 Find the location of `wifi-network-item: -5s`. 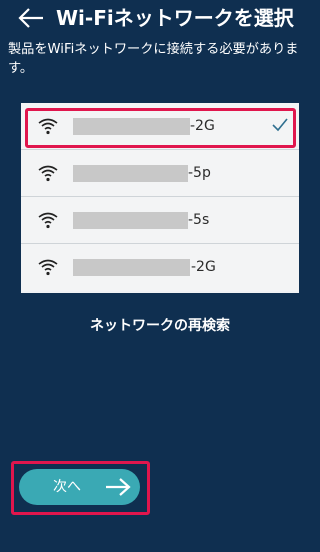

wifi-network-item: -5s is located at coordinates (160, 220).